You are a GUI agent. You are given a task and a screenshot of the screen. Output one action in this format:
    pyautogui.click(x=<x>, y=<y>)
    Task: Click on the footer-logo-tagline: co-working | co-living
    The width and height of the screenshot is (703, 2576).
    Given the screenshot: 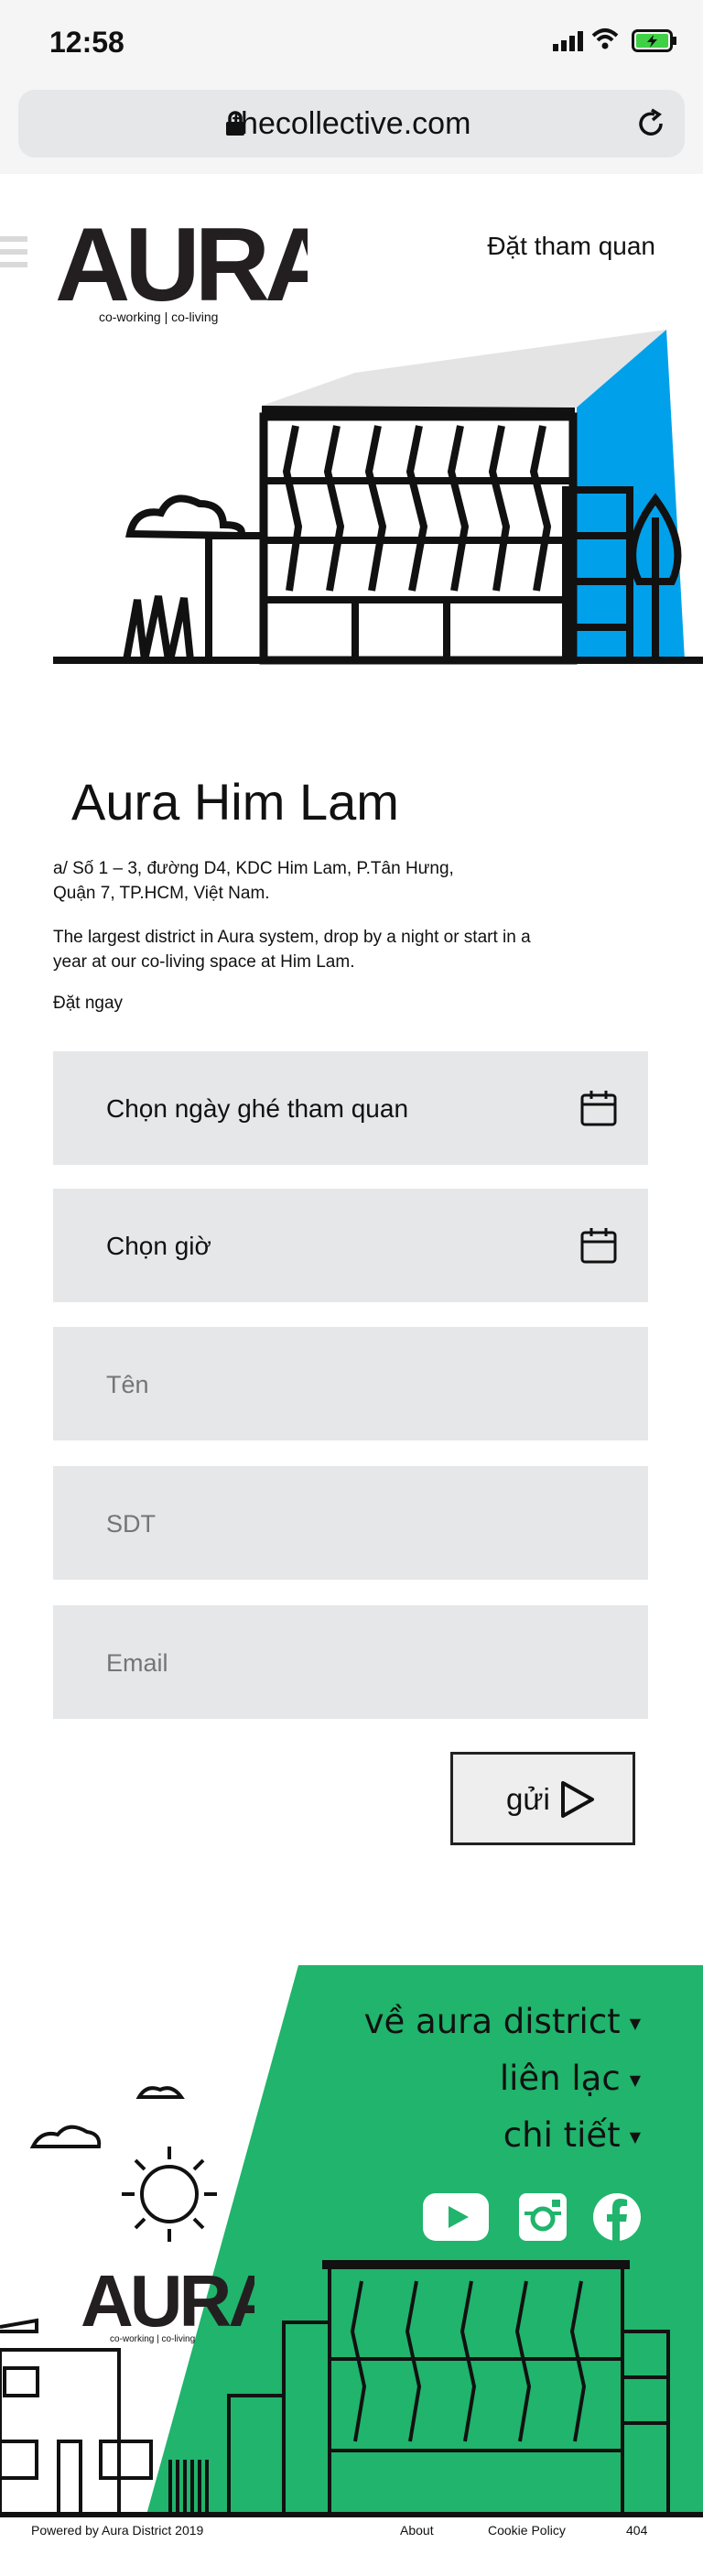 What is the action you would take?
    pyautogui.click(x=153, y=2339)
    